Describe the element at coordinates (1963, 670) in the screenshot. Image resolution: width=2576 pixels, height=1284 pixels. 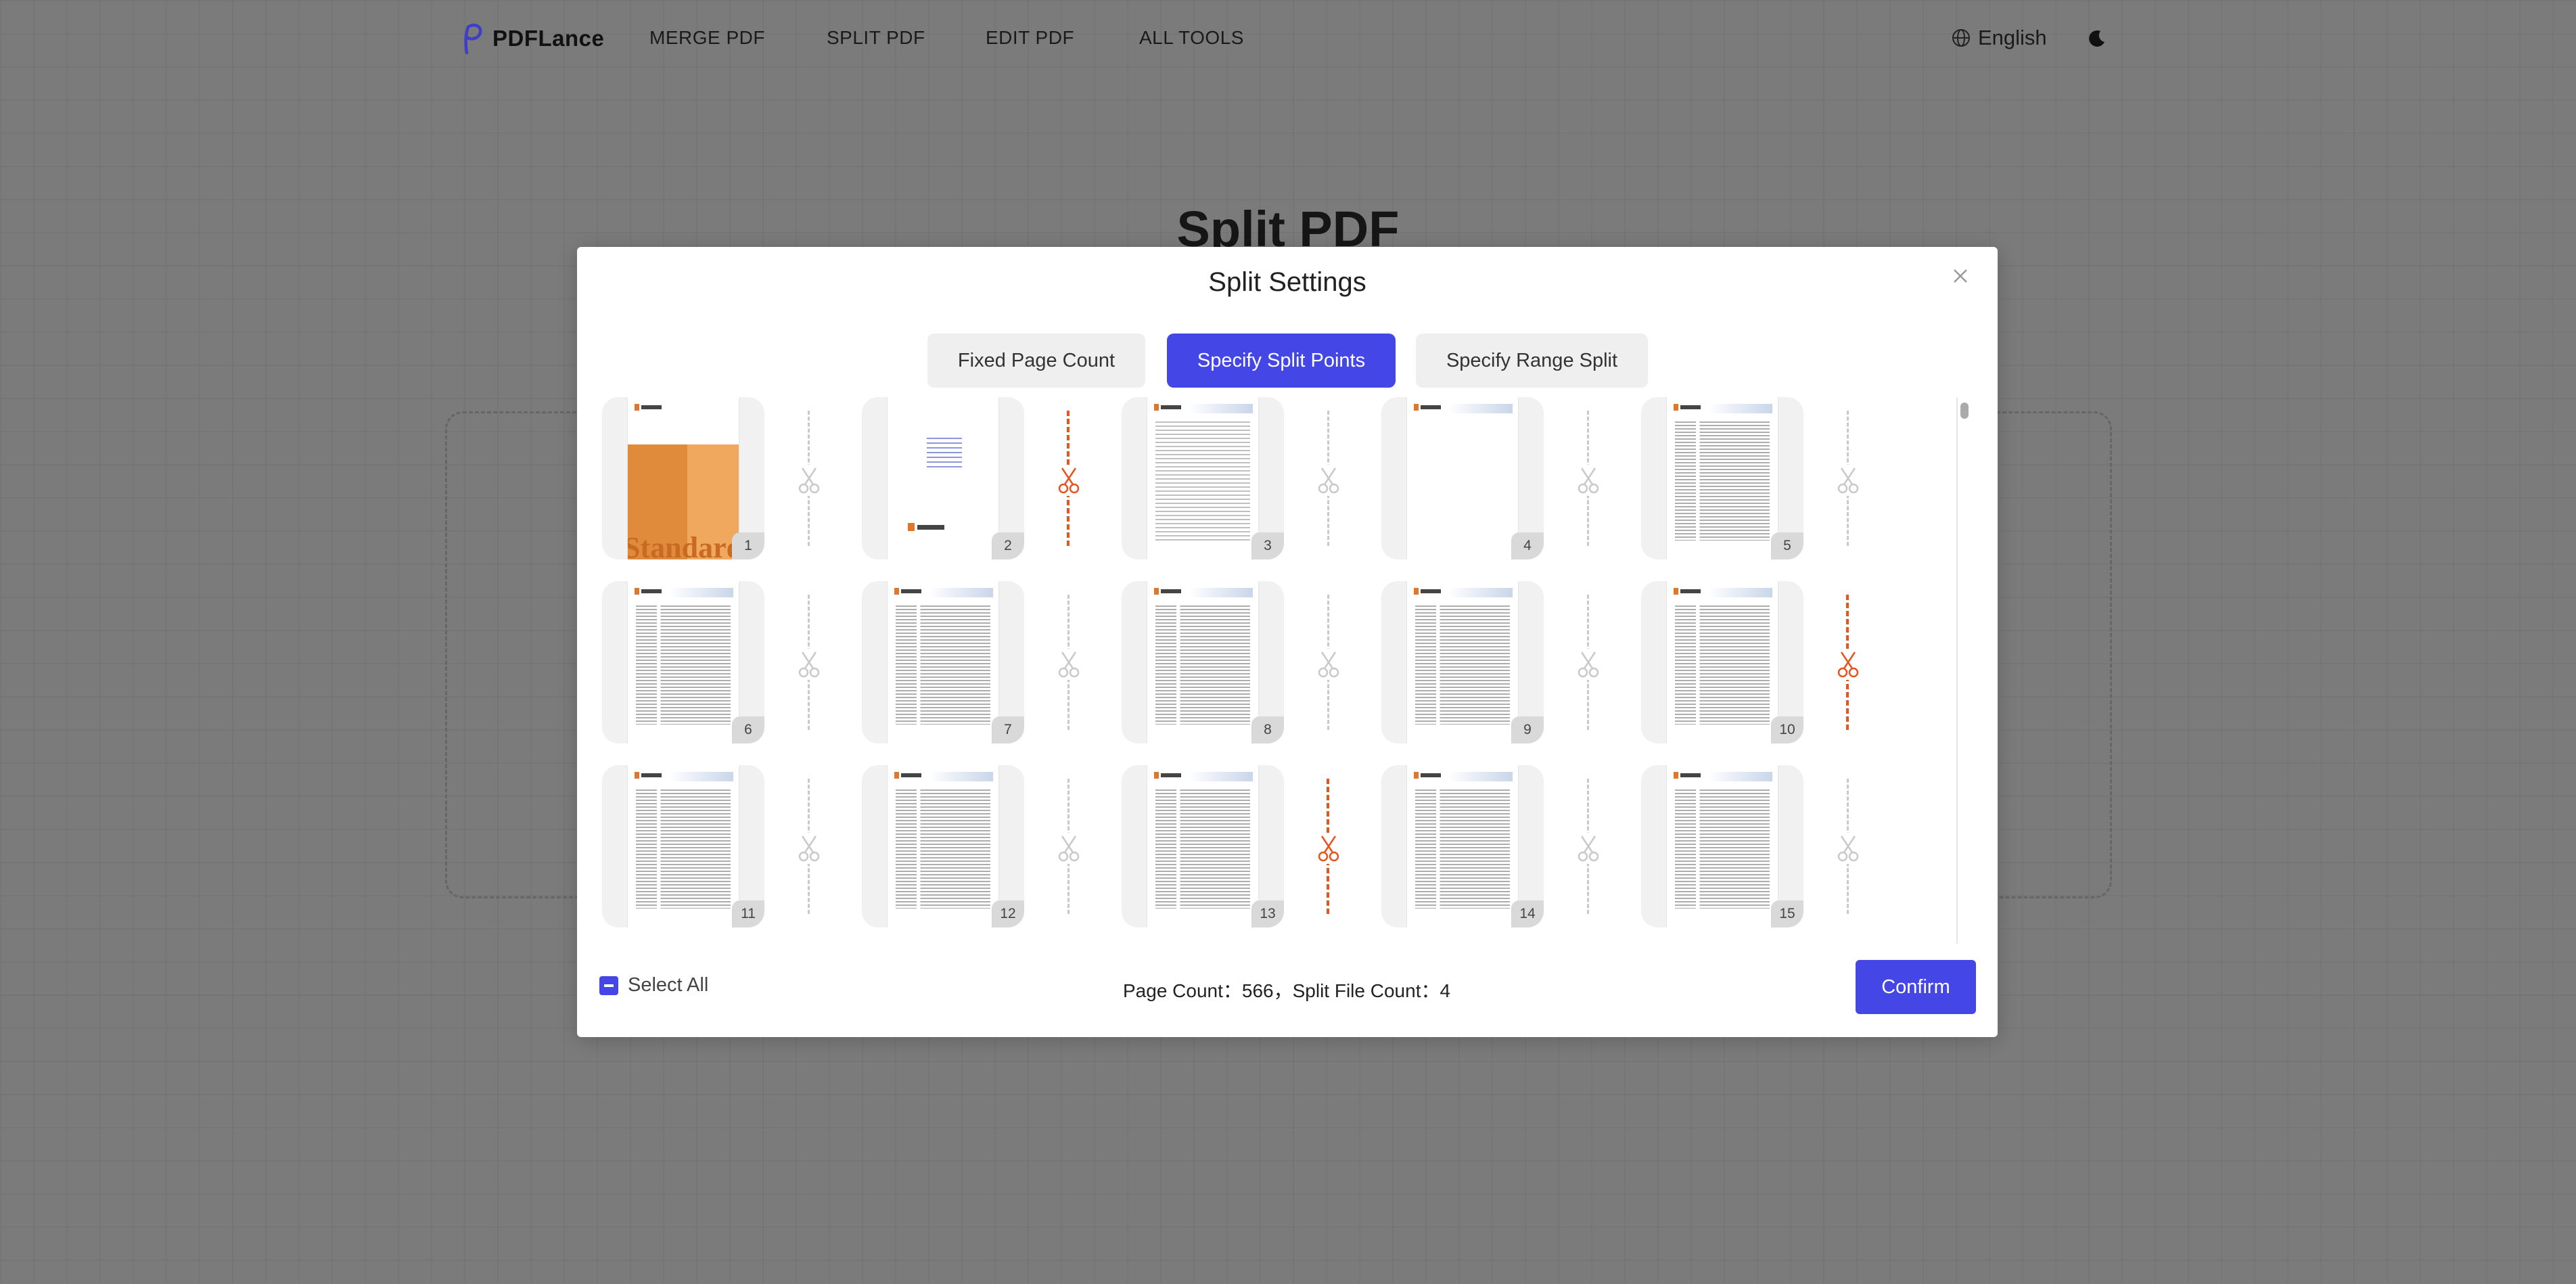
I see `scrollbar` at that location.